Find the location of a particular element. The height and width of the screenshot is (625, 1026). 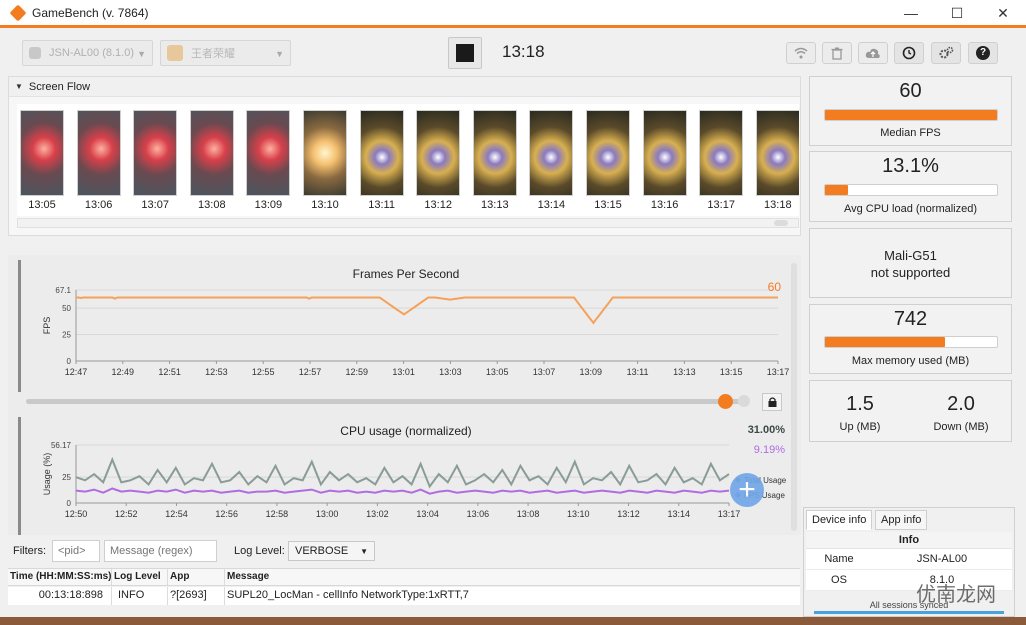

y-tick-label: 0 is located at coordinates (69, 361).